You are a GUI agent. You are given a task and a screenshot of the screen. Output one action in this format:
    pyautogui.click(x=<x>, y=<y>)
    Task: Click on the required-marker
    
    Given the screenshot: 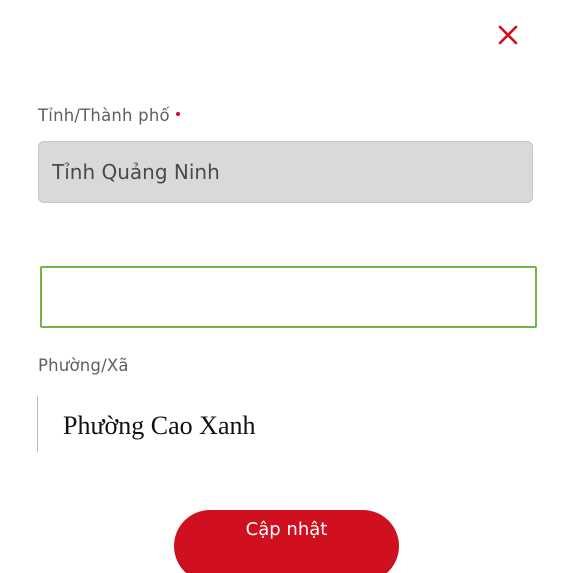 What is the action you would take?
    pyautogui.click(x=177, y=114)
    